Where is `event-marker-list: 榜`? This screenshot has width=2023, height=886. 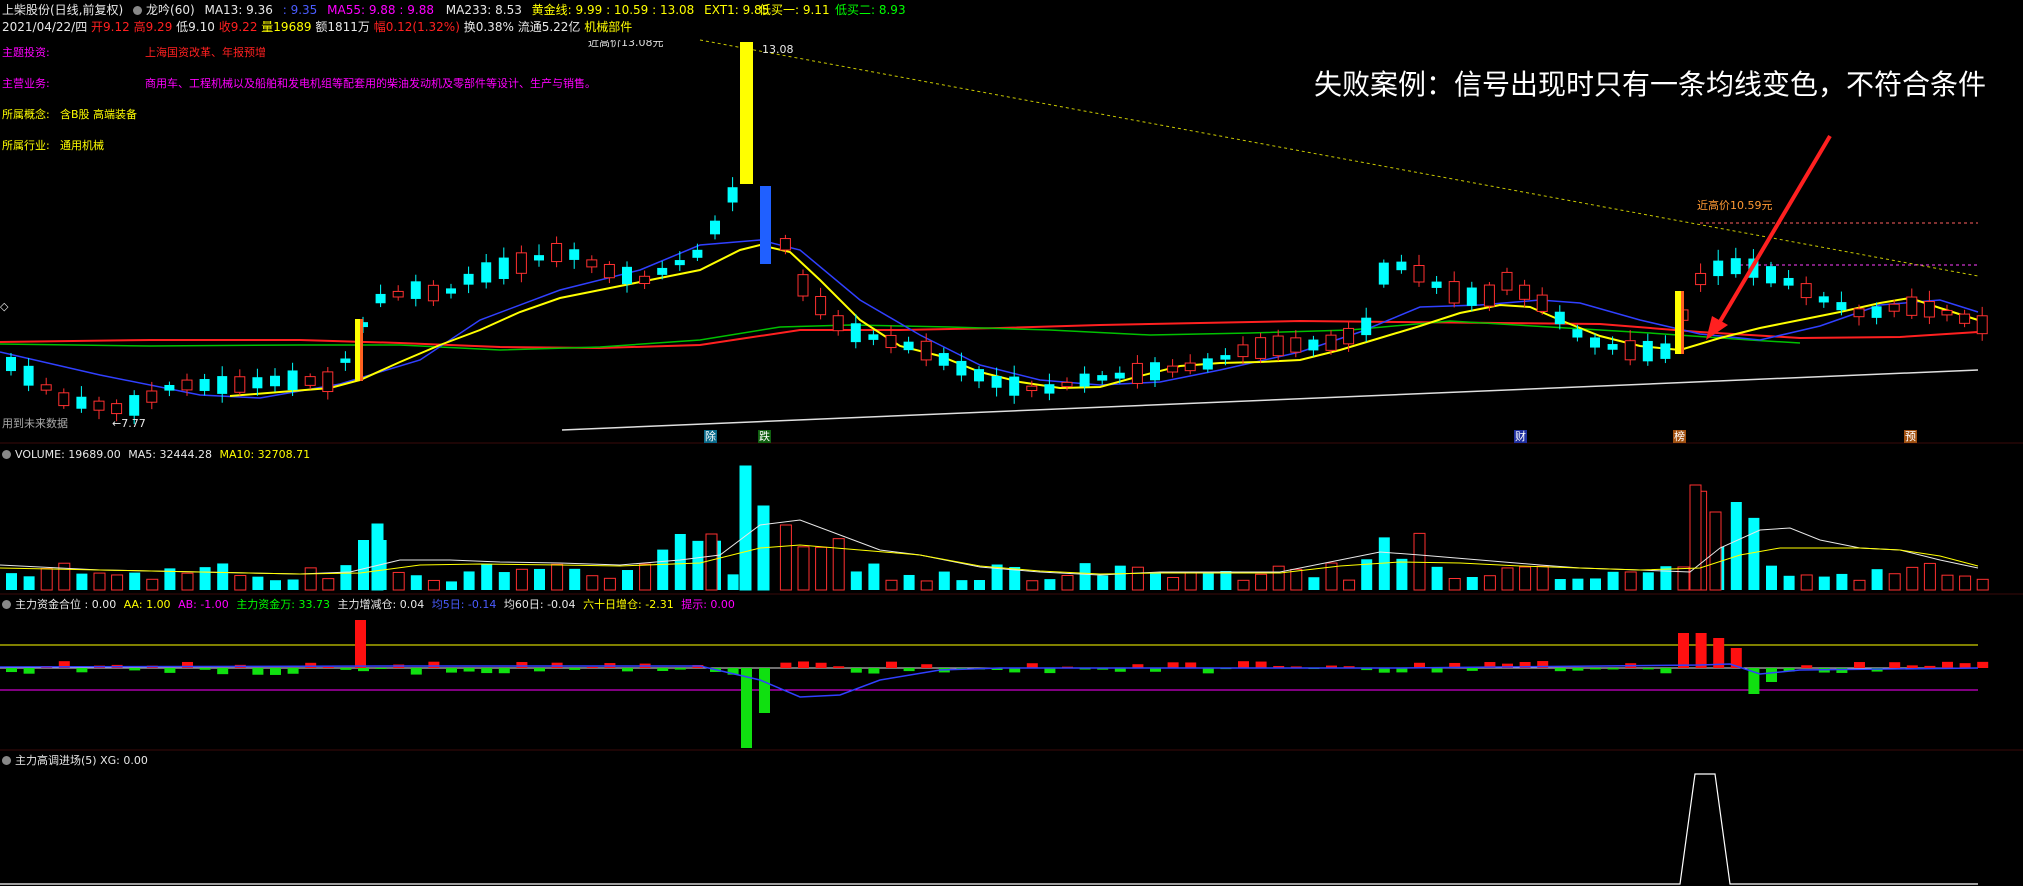
event-marker-list: 榜 is located at coordinates (1679, 436).